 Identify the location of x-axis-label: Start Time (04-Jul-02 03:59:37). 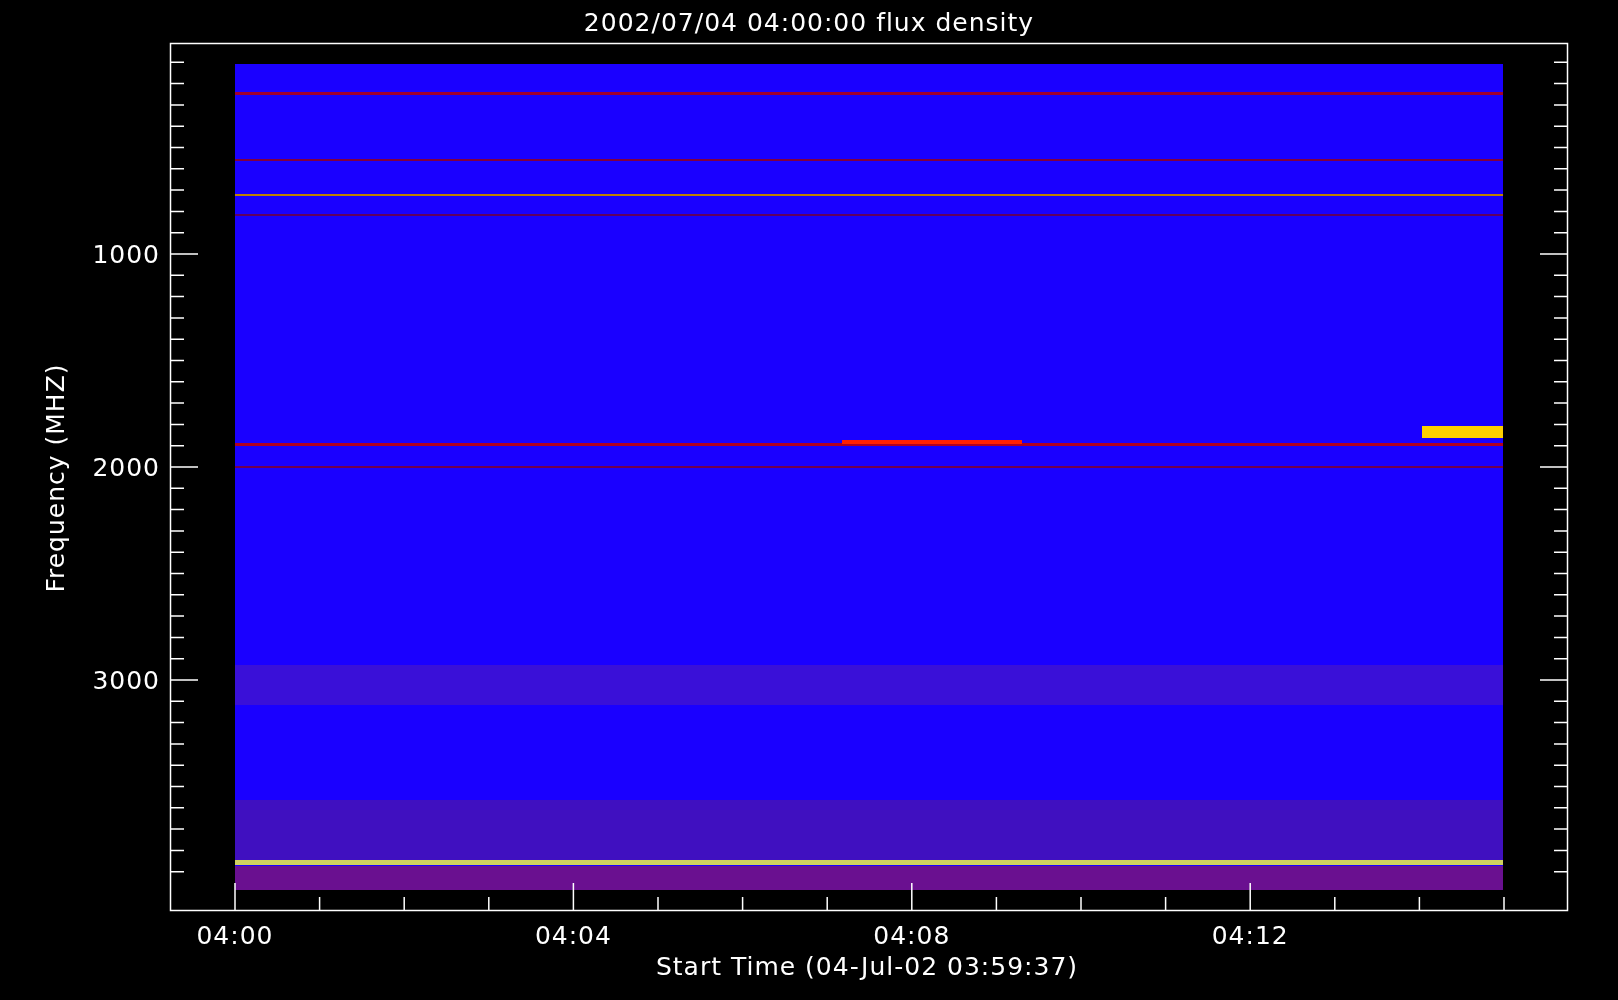
(867, 966).